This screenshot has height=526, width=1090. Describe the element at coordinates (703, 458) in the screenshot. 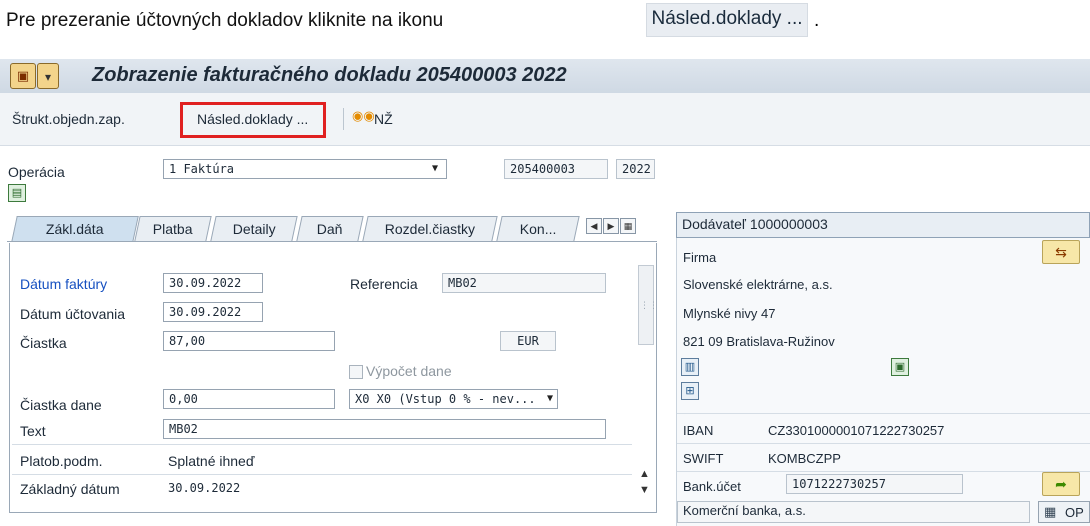

I see `swift-label: SWIFT` at that location.